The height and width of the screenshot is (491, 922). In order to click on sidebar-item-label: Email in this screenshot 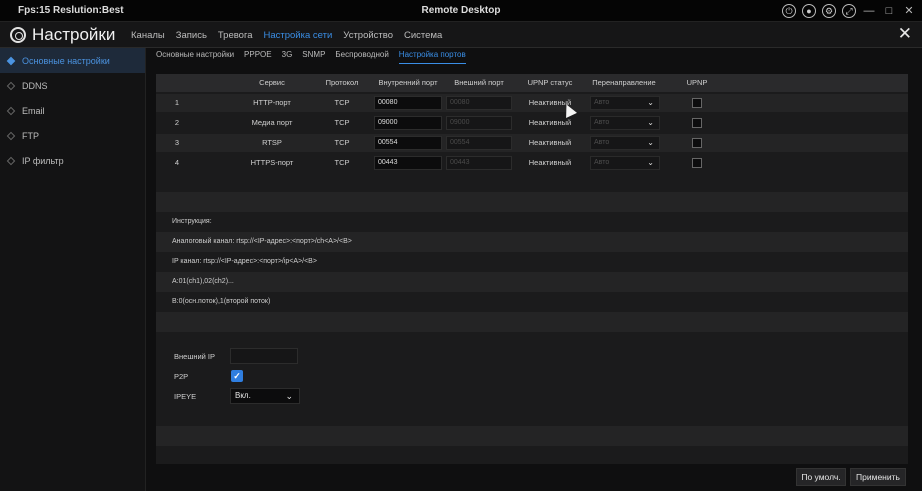, I will do `click(33, 110)`.